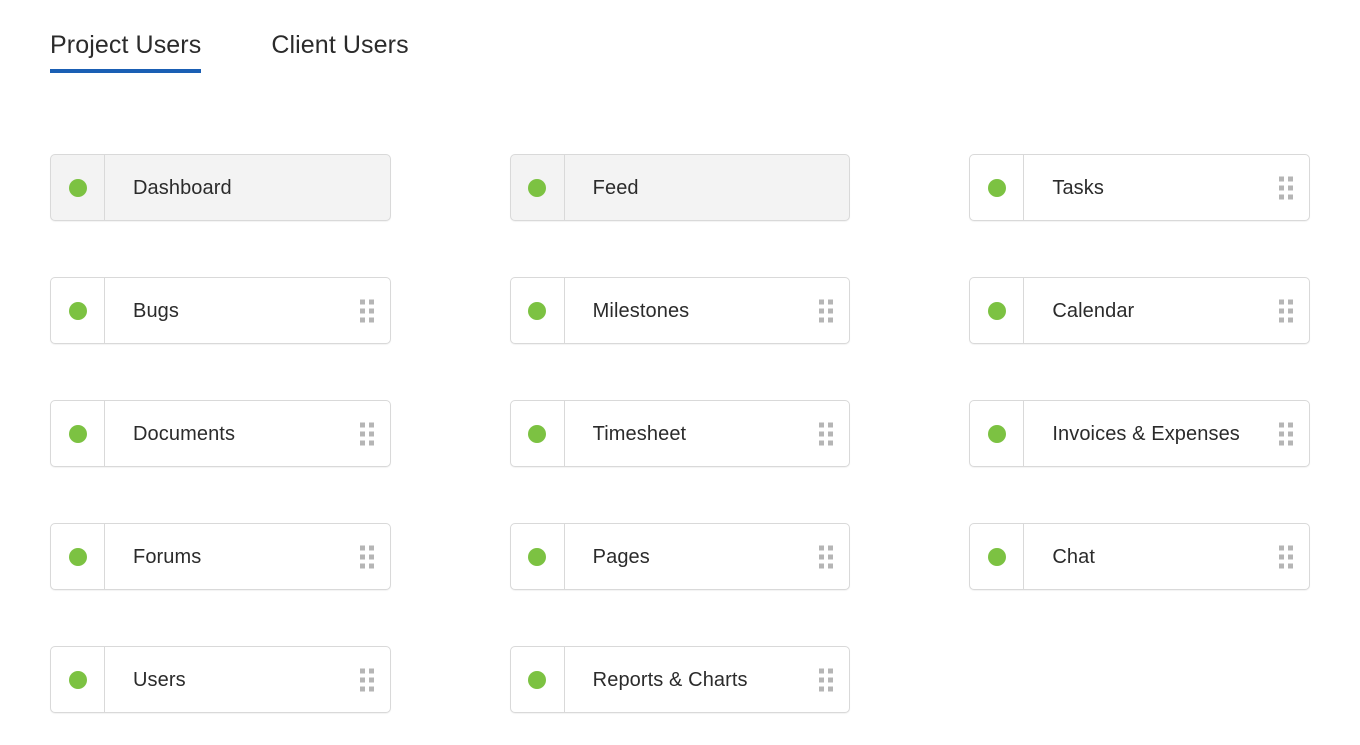 This screenshot has height=745, width=1360. What do you see at coordinates (339, 51) in the screenshot?
I see `tab-client-users: Client Users` at bounding box center [339, 51].